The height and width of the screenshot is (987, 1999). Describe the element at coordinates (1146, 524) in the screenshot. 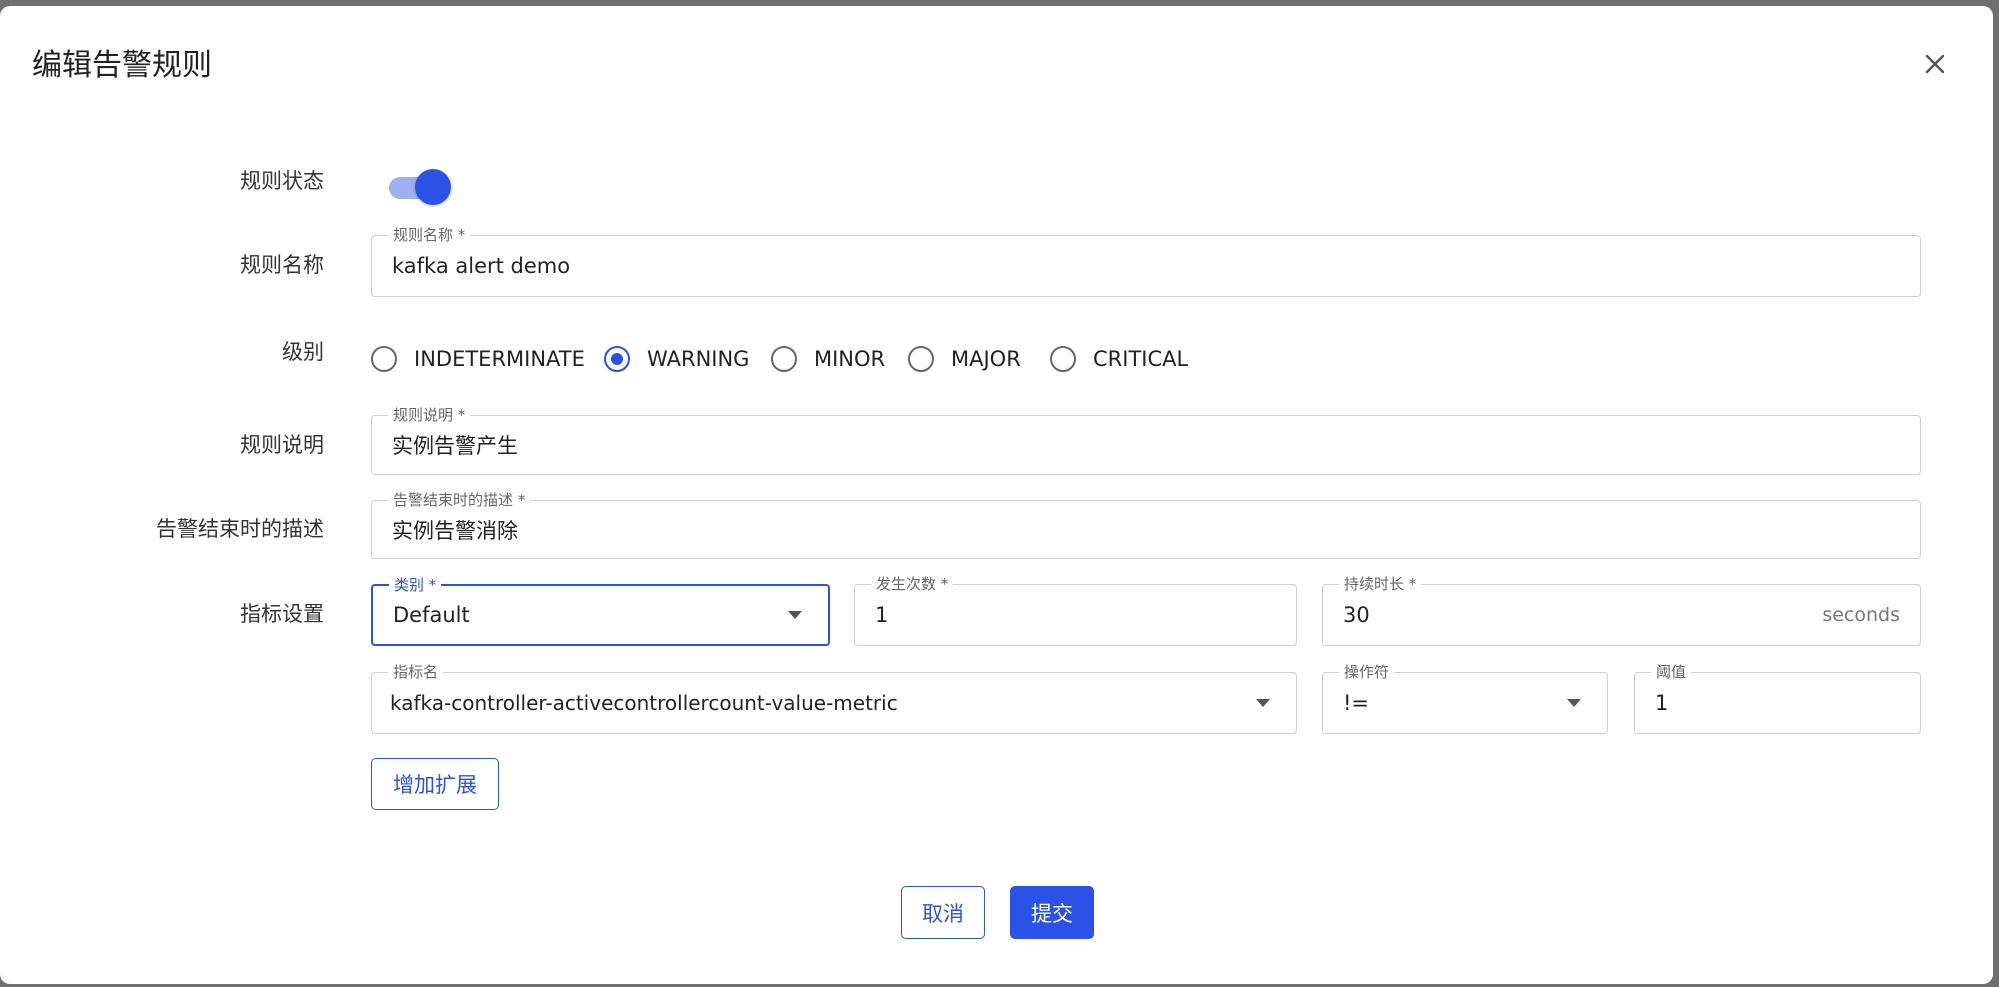

I see `end-description-field: 告警结束时的描述 * 实例告警消除` at that location.